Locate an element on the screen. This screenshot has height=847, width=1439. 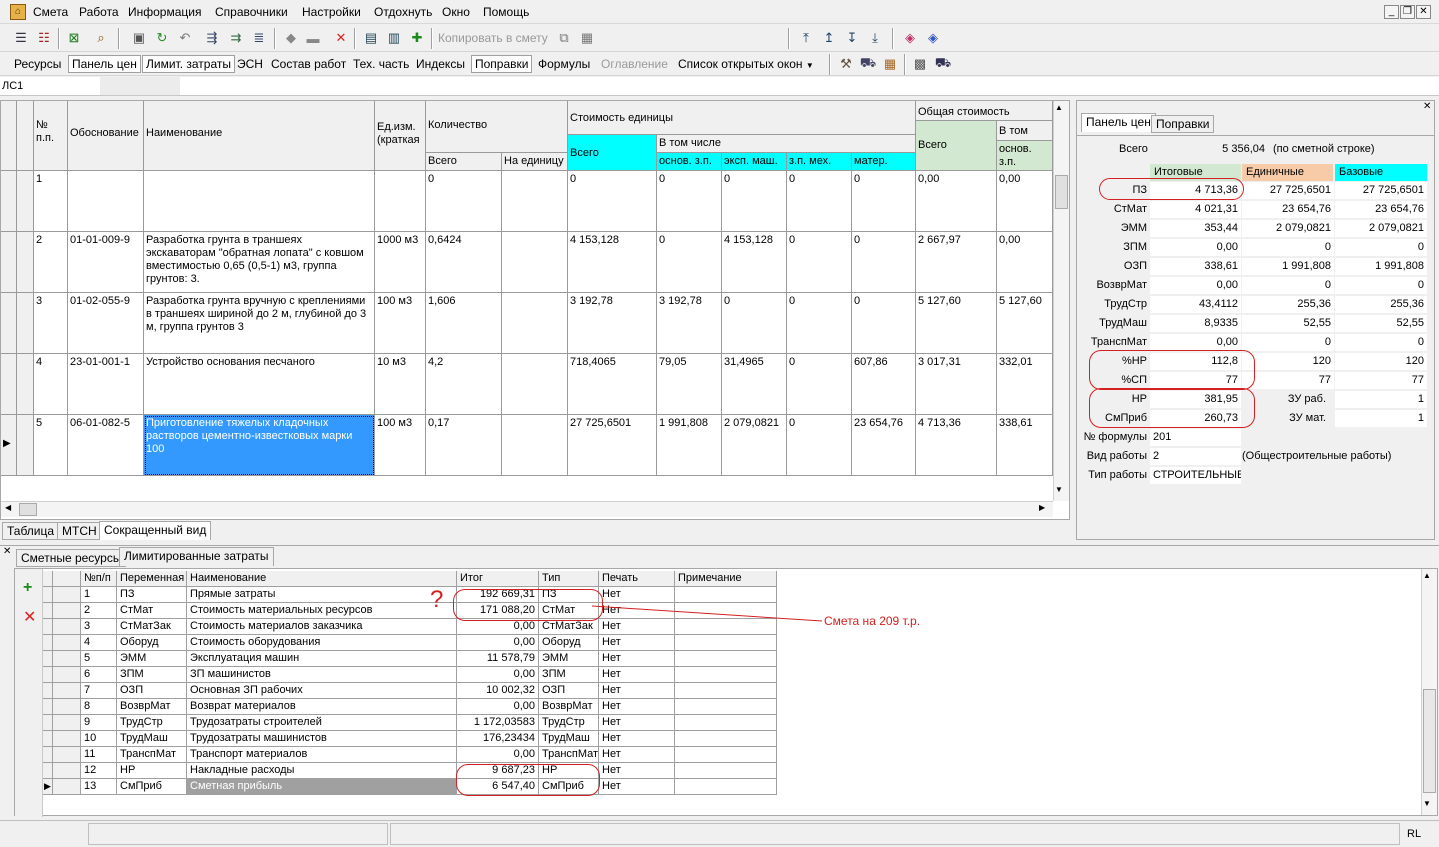
col-header-name: Наименование is located at coordinates (259, 136).